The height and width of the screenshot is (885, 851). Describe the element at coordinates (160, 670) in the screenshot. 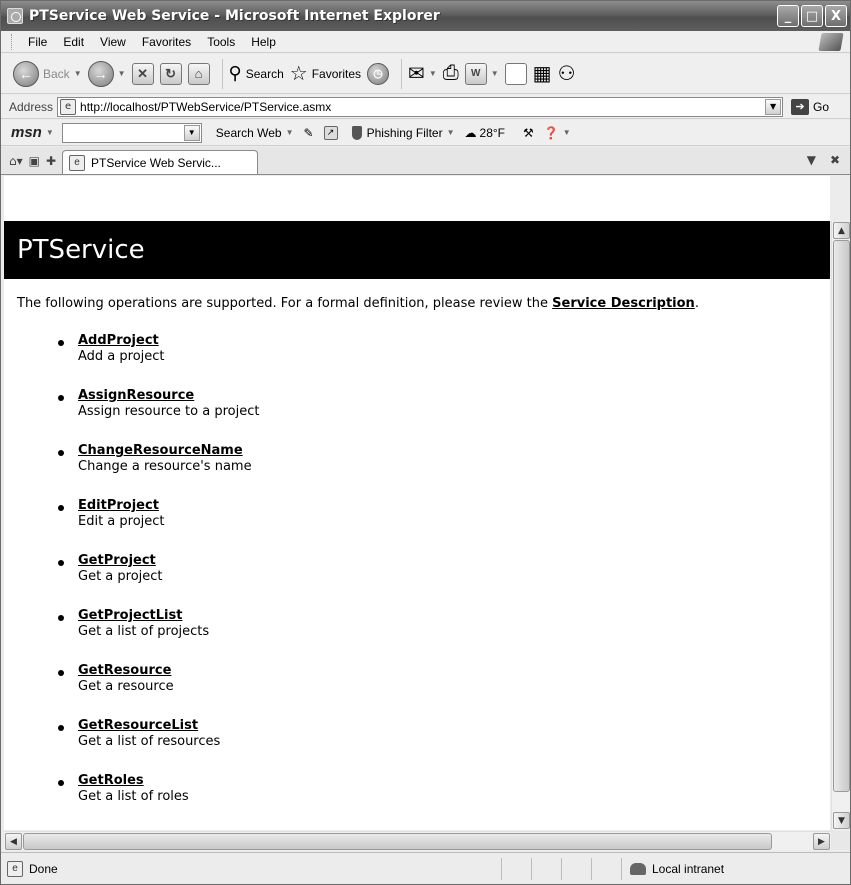

I see `operation-link-getresource: GetResource` at that location.